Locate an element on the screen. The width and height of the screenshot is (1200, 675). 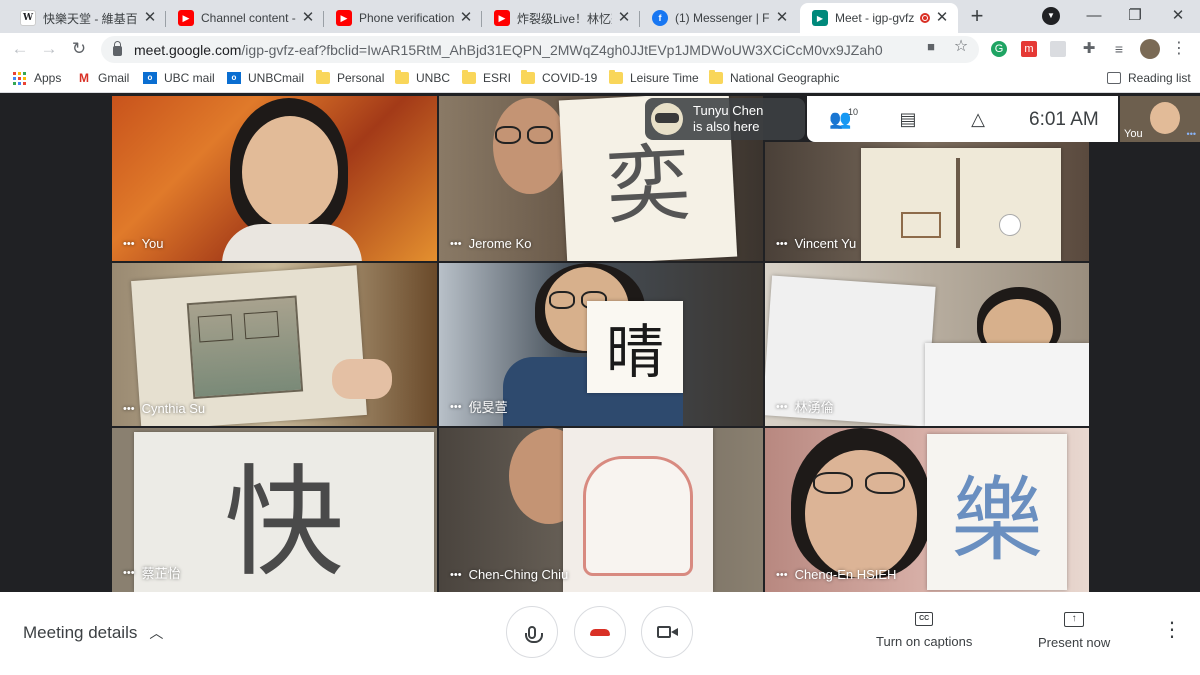
bookmark-covid: COVID-19 is located at coordinates (559, 77).